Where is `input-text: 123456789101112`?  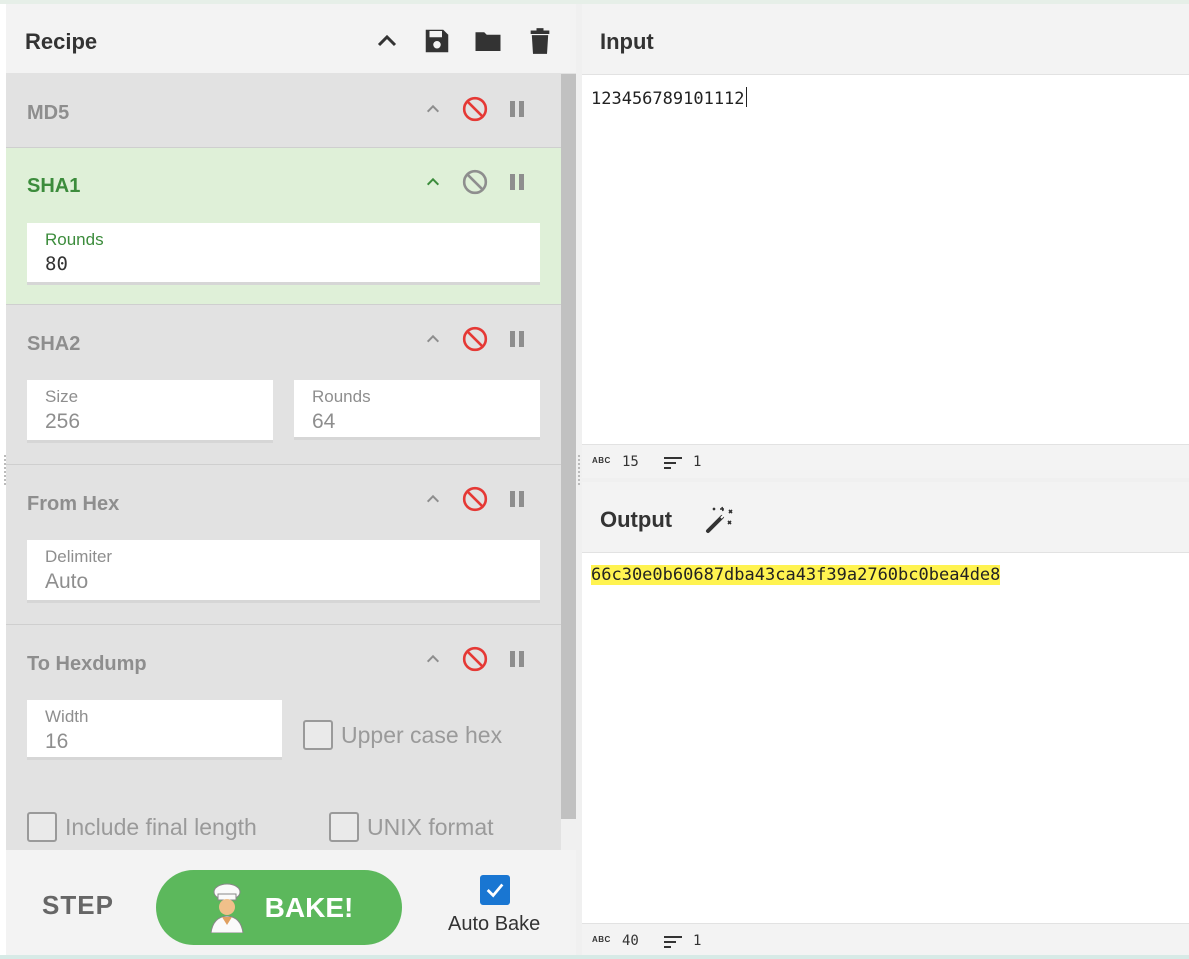 input-text: 123456789101112 is located at coordinates (668, 99).